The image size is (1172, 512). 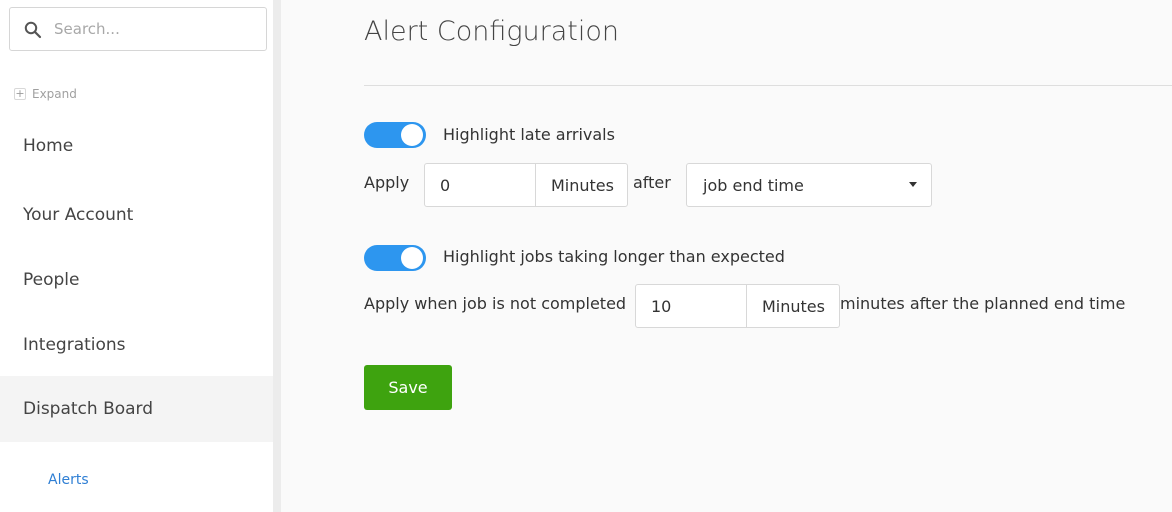 What do you see at coordinates (809, 185) in the screenshot?
I see `reference-time-select: job end time` at bounding box center [809, 185].